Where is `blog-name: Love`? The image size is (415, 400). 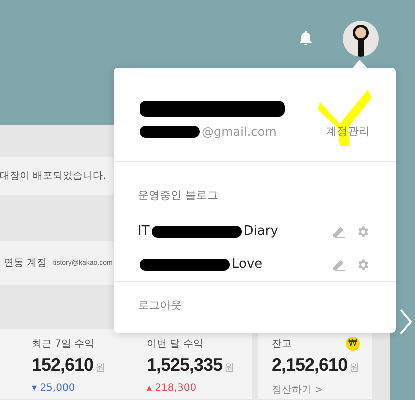
blog-name: Love is located at coordinates (200, 264).